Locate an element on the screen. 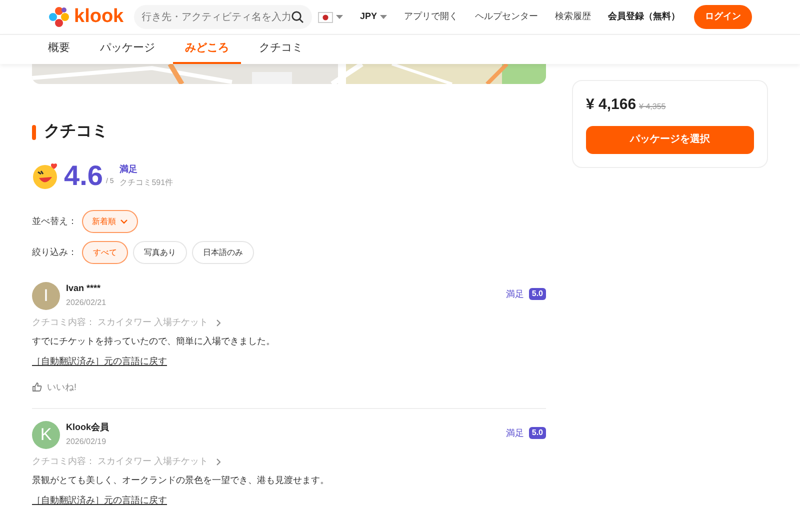  nav-link: 検索履歴 is located at coordinates (573, 17).